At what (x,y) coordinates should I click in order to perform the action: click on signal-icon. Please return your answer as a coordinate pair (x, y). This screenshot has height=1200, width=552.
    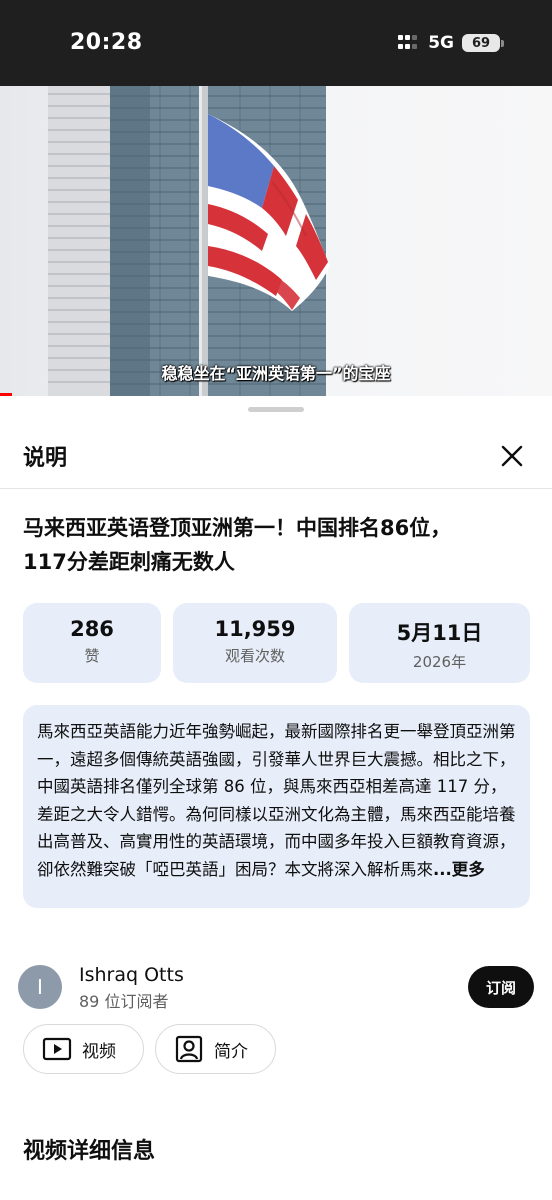
    Looking at the image, I should click on (409, 43).